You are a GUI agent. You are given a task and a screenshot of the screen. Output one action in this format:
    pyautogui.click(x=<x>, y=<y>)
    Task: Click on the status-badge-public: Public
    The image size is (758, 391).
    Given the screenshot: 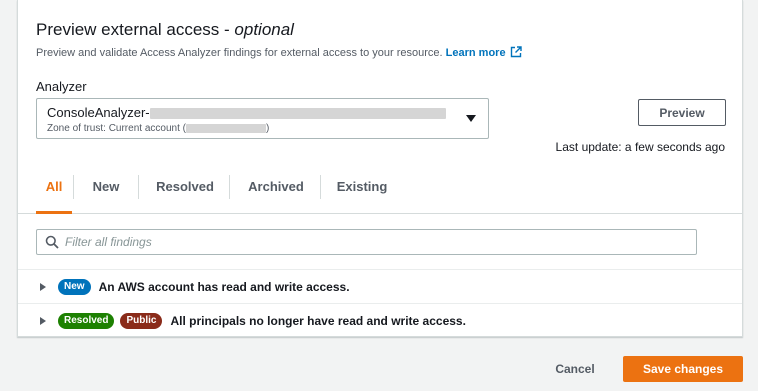 What is the action you would take?
    pyautogui.click(x=141, y=320)
    